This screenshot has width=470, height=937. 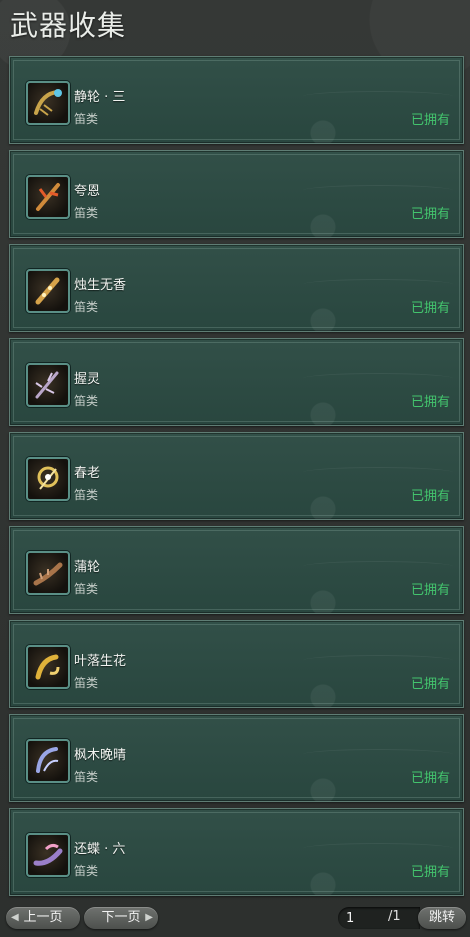 I want to click on weapon-card: 夸恩 笛类 已拥有, so click(x=236, y=194).